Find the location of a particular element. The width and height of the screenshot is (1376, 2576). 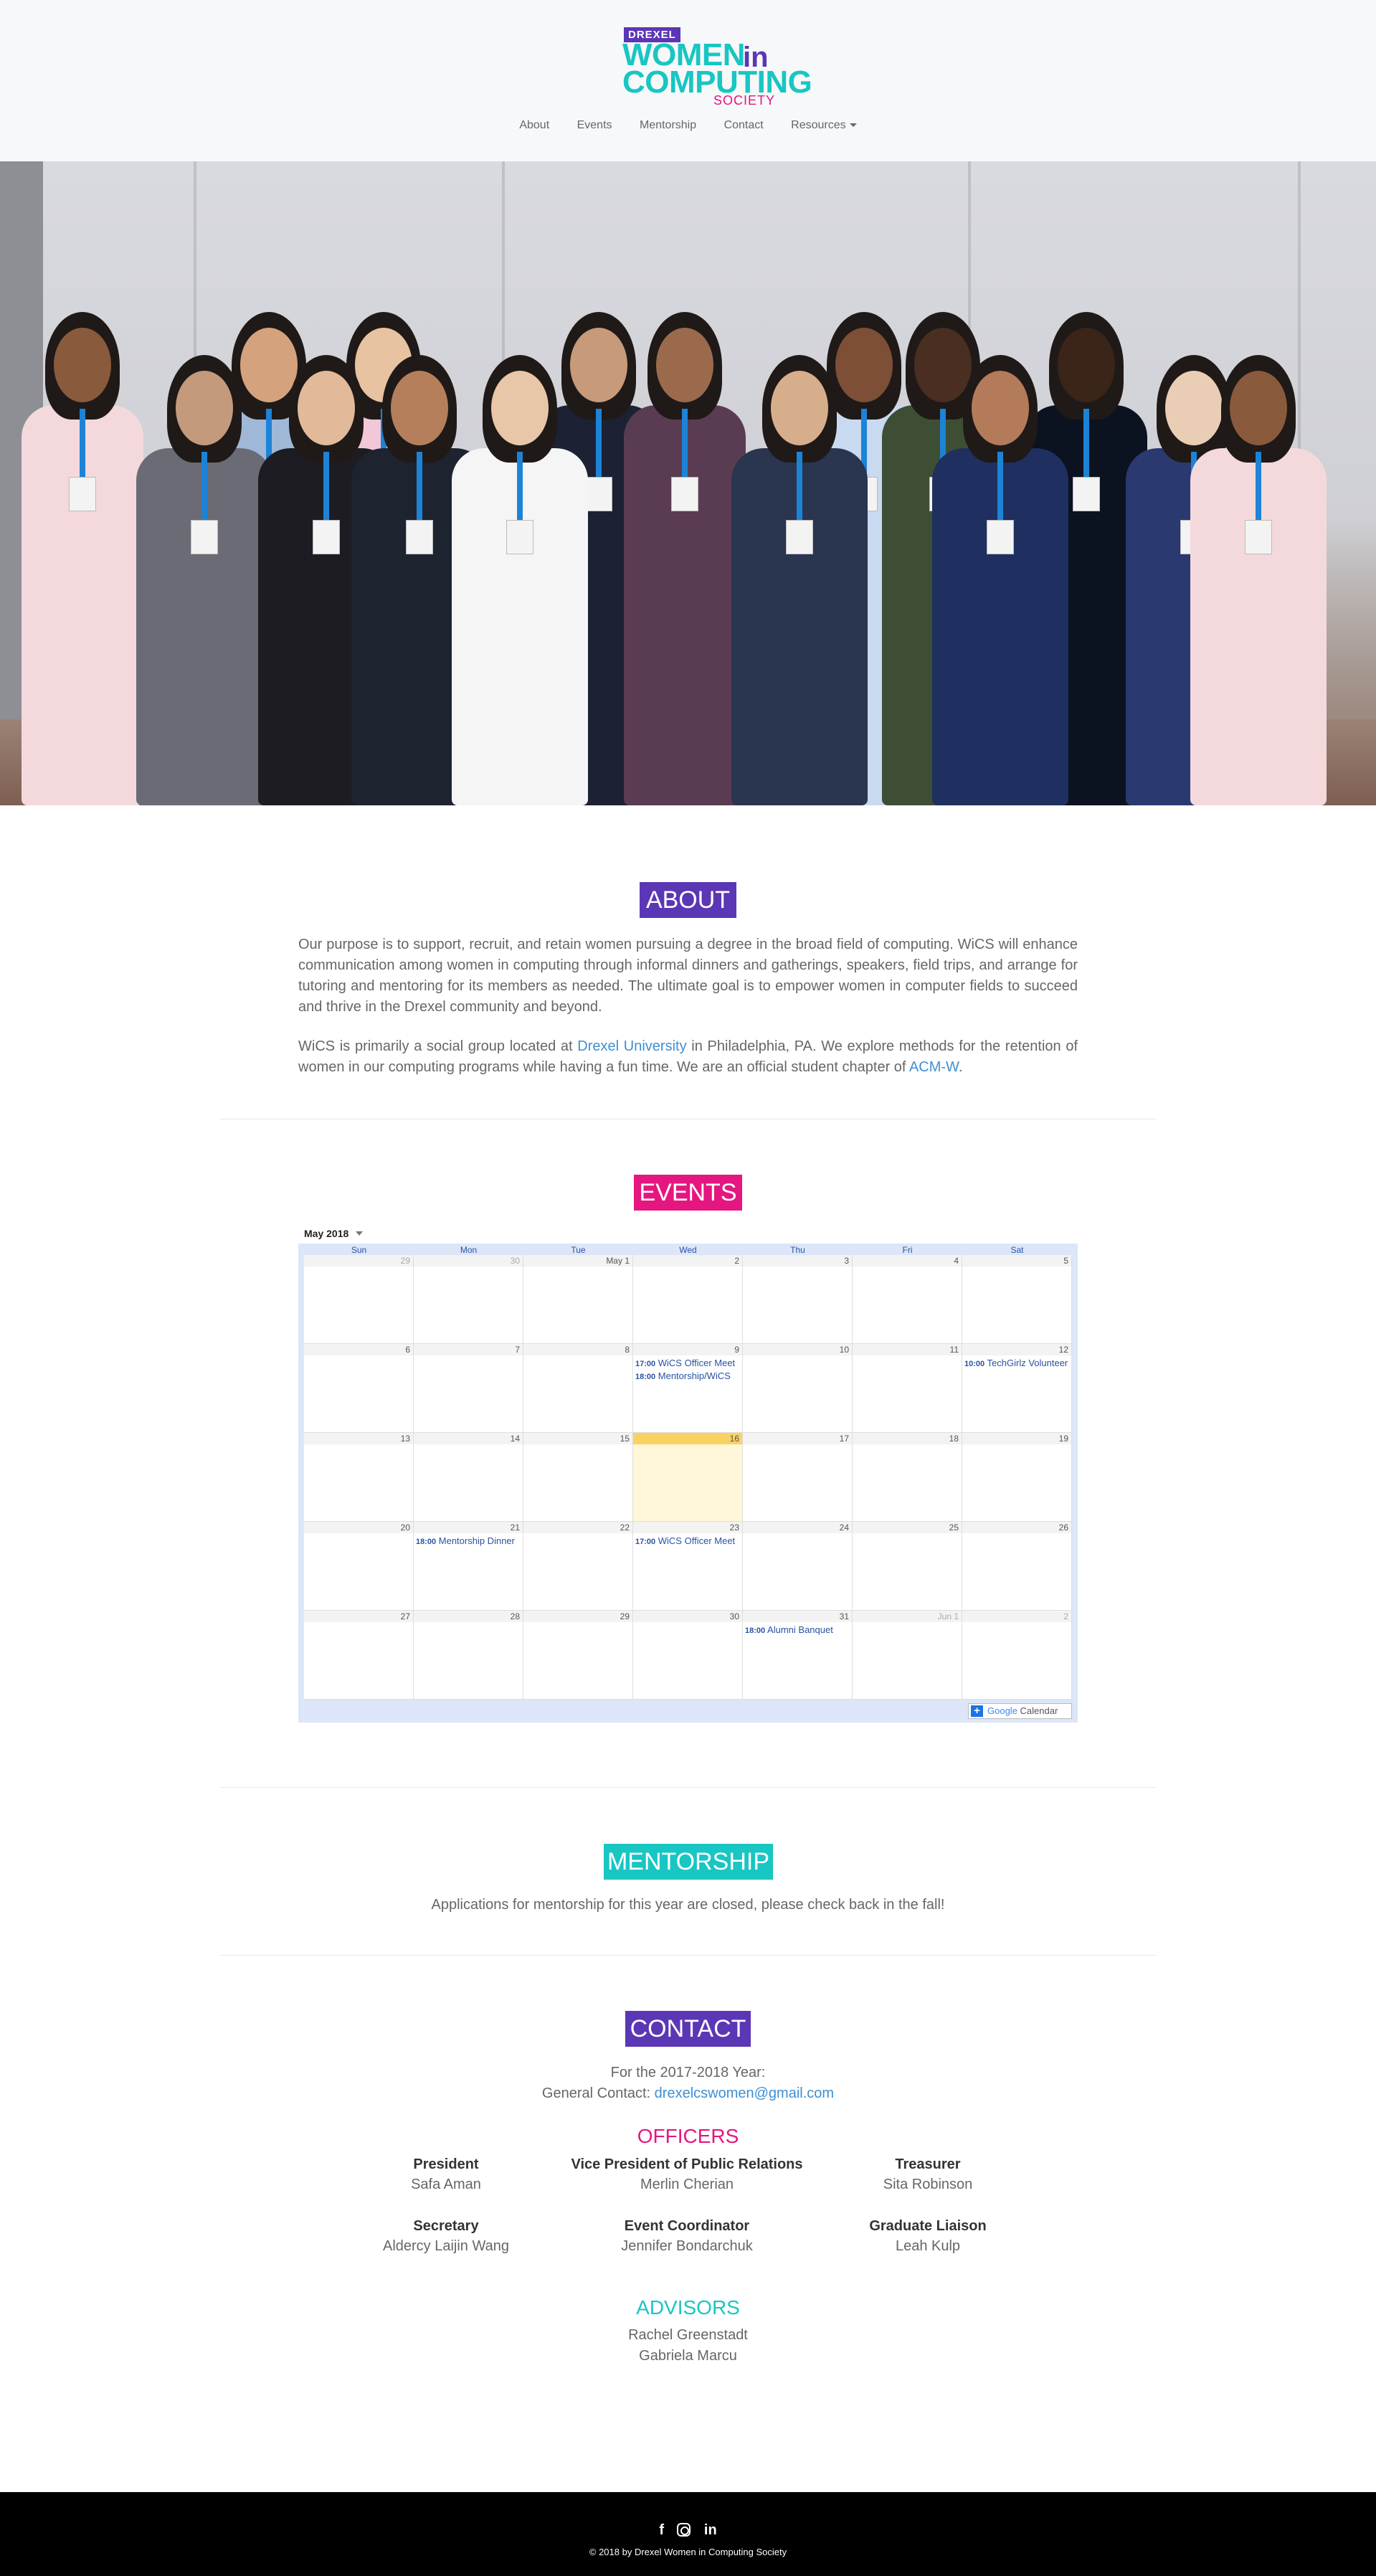

calendar-day: 20 is located at coordinates (359, 1566).